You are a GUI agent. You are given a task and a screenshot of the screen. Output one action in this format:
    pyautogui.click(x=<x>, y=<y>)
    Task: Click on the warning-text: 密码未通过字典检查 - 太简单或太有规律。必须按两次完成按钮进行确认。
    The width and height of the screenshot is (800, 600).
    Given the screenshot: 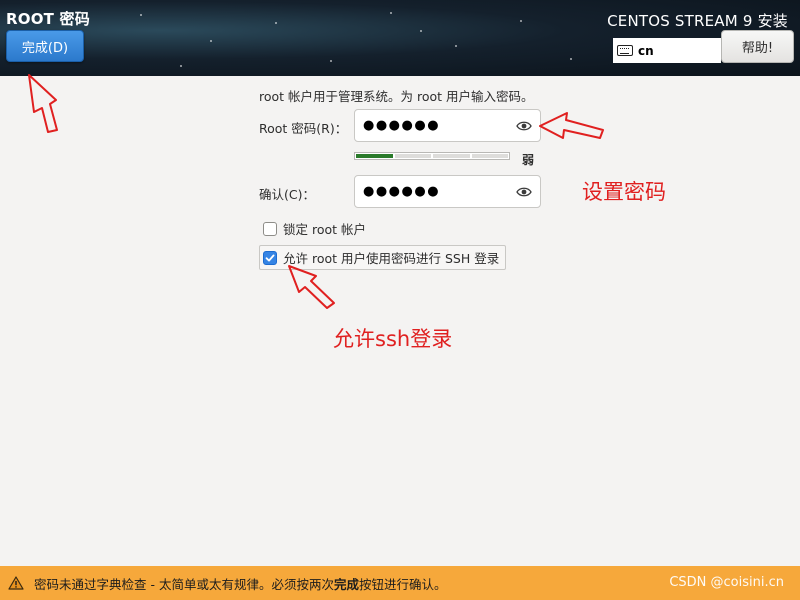 What is the action you would take?
    pyautogui.click(x=240, y=583)
    